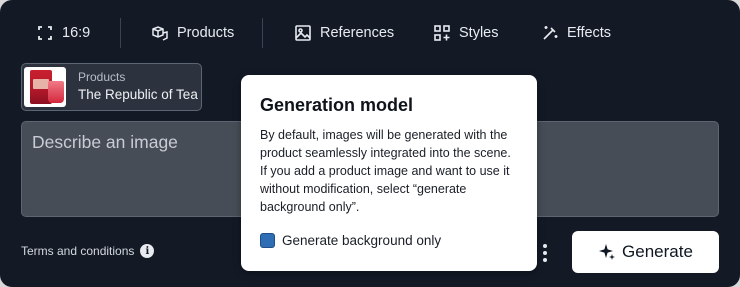  I want to click on generate-background-only-option: Generate background only, so click(350, 240).